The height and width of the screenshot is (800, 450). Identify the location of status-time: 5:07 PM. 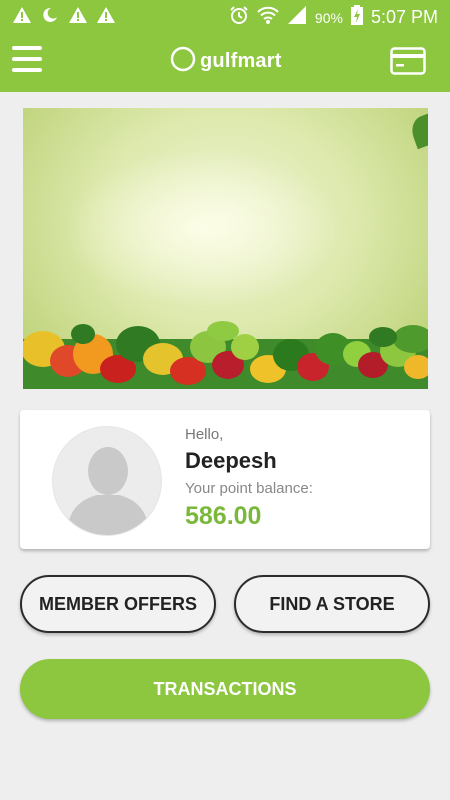
(404, 17).